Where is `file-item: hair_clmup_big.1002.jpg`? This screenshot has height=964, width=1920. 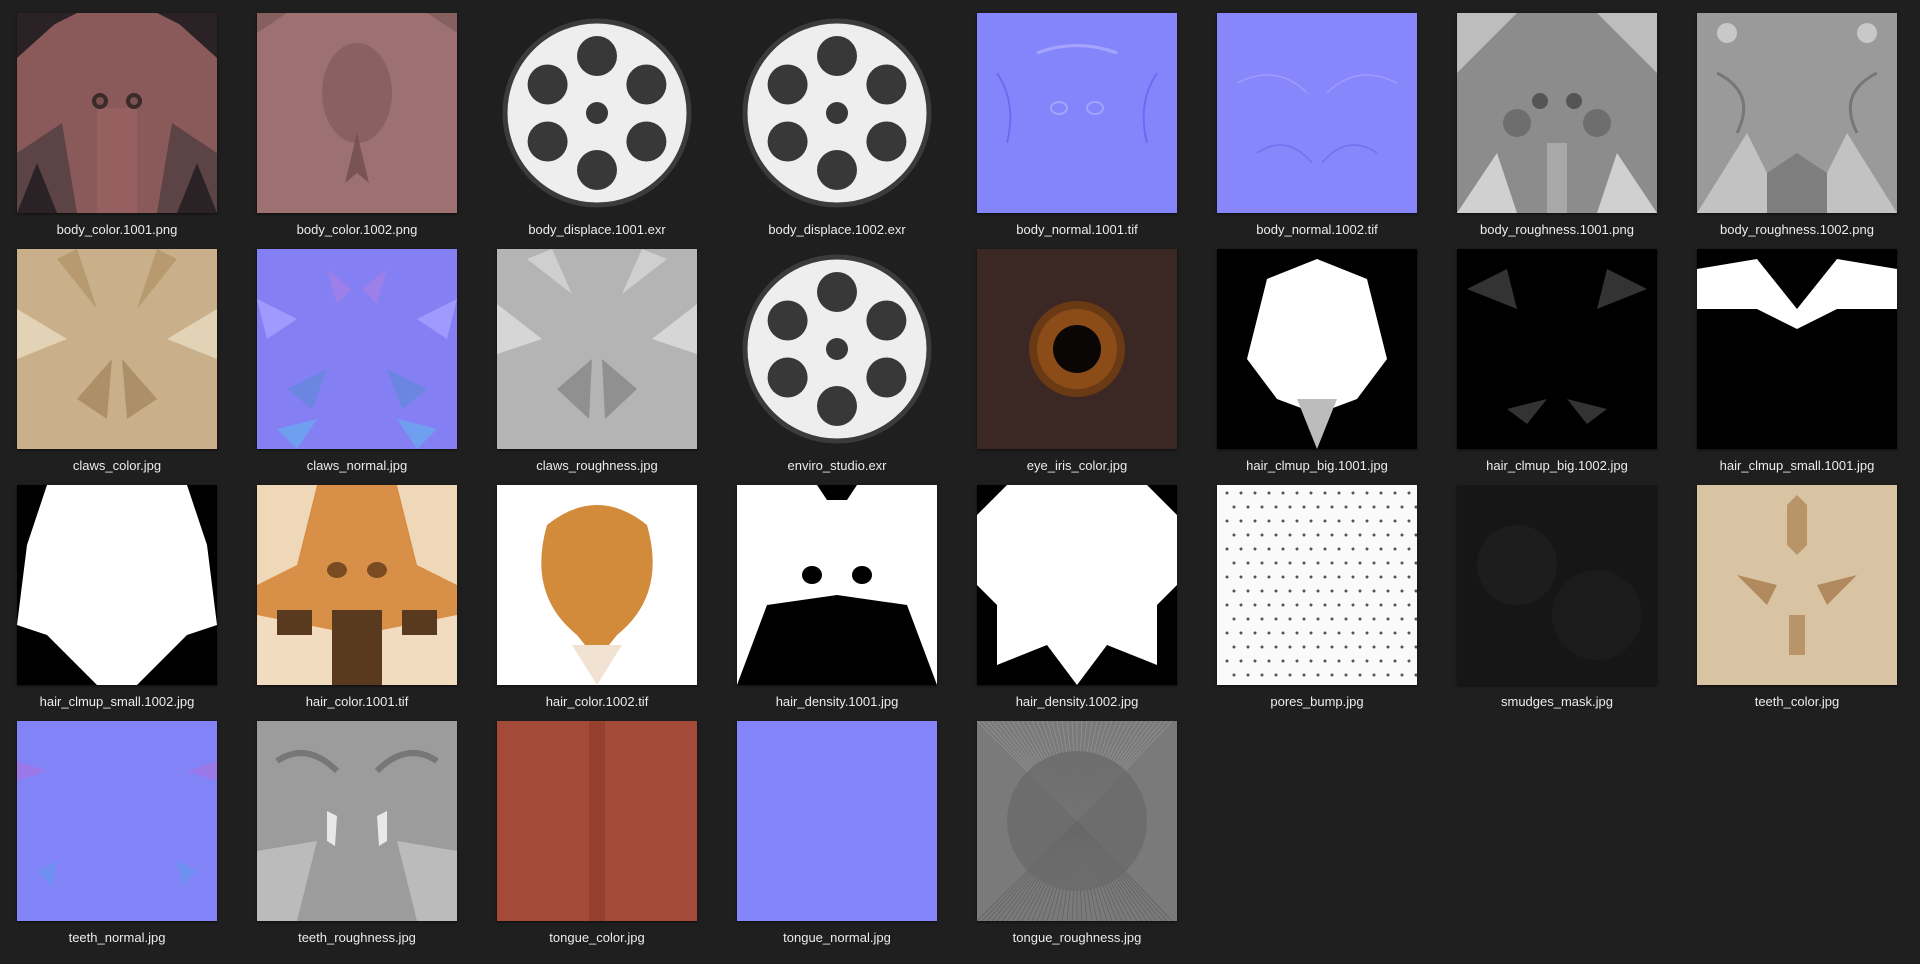
file-item: hair_clmup_big.1002.jpg is located at coordinates (1560, 354).